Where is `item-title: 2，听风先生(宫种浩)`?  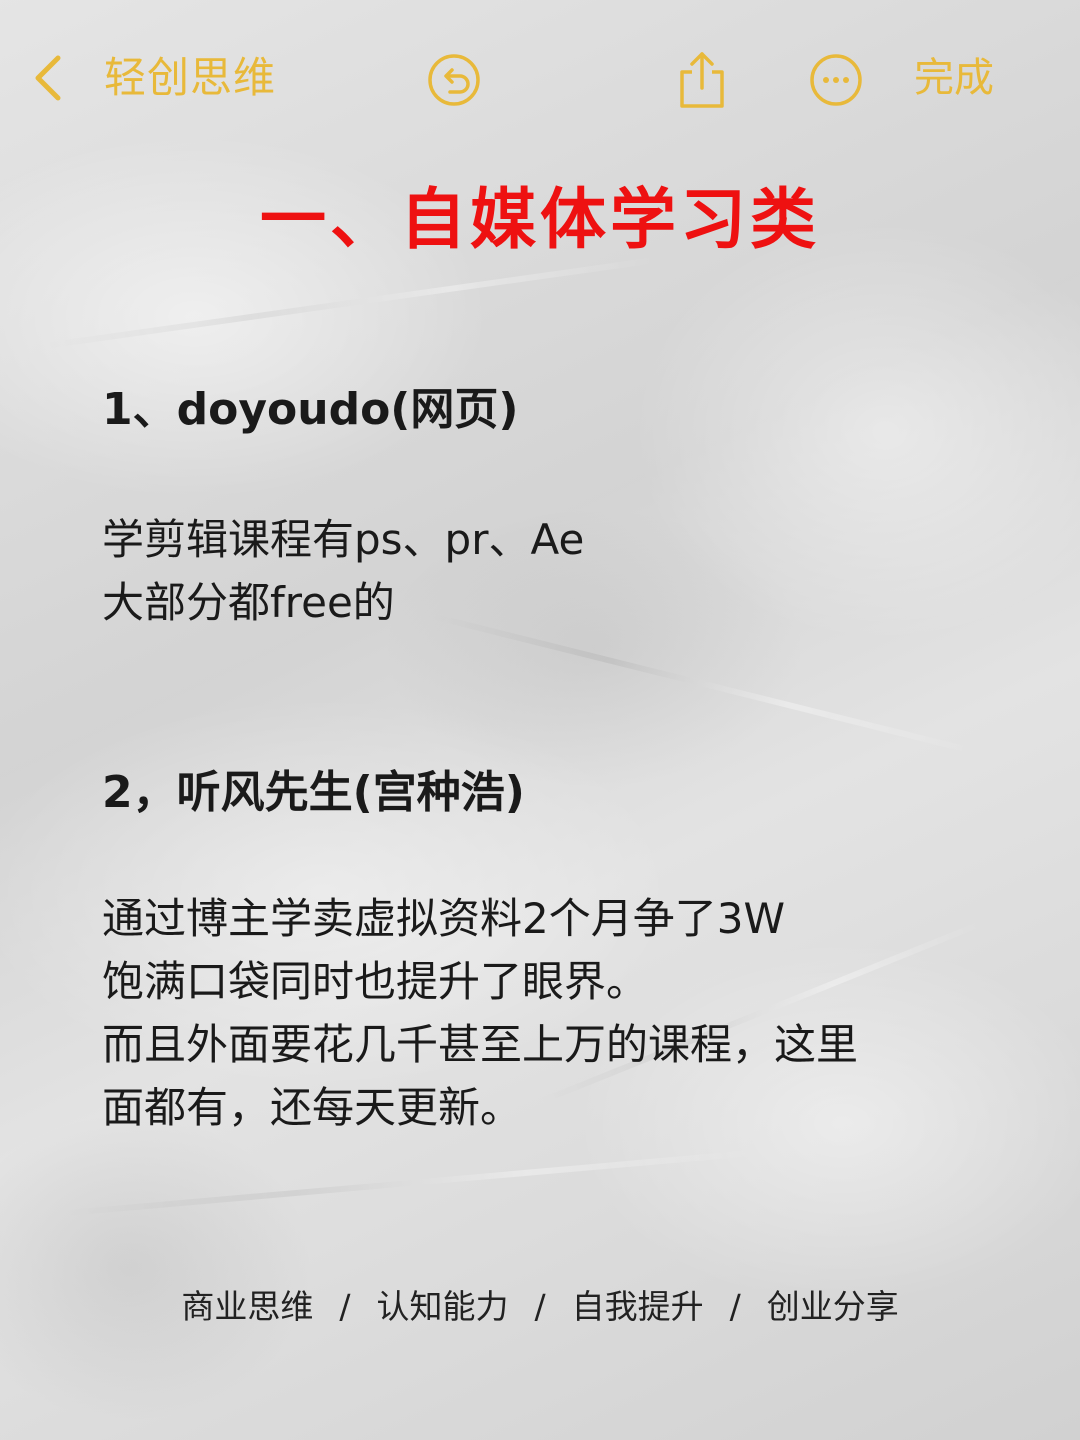 item-title: 2，听风先生(宫种浩) is located at coordinates (313, 792).